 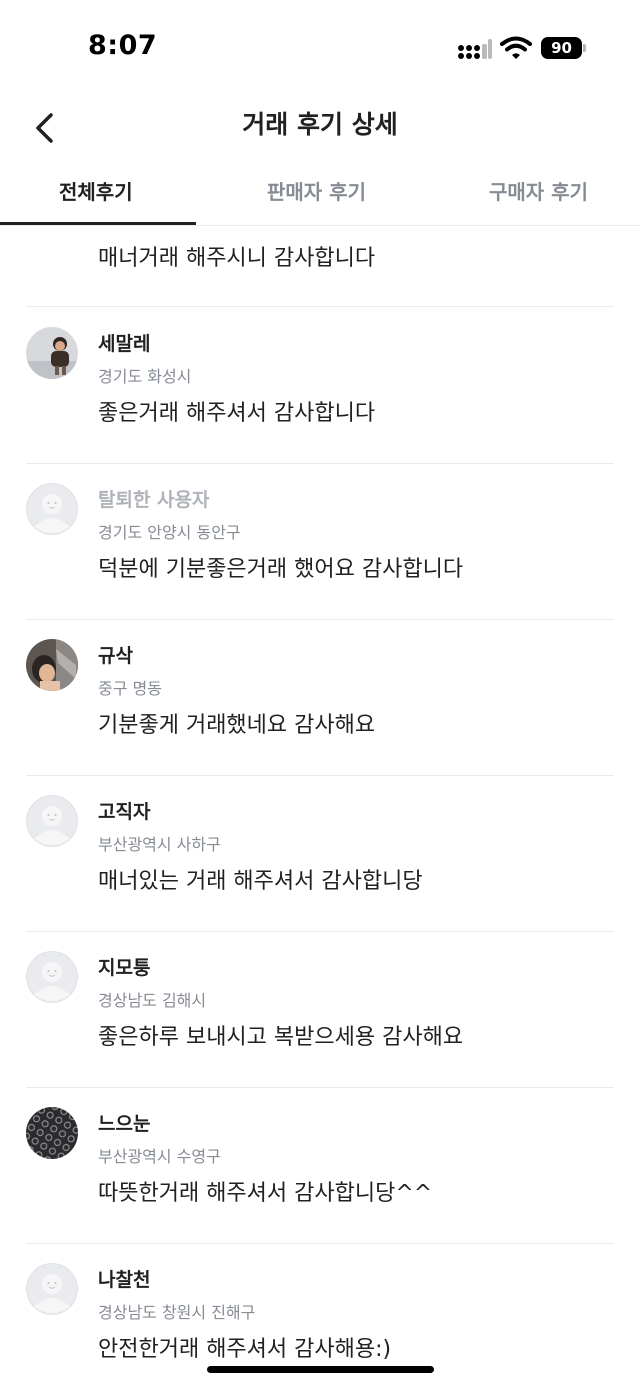 I want to click on reviewer-nickname: 규삭, so click(x=115, y=654).